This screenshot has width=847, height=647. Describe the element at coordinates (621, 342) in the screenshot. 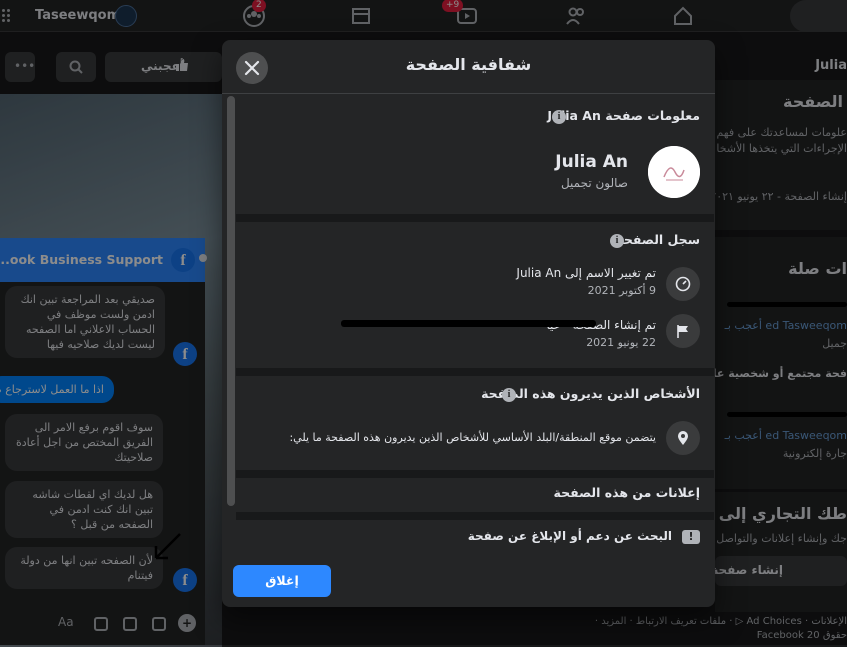

I see `history-item-date: 22 يونيو 2021` at that location.